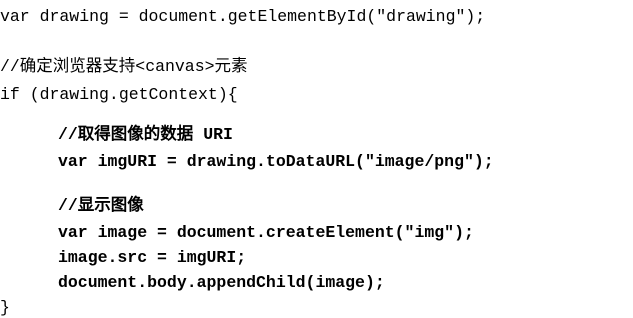 This screenshot has height=318, width=633. What do you see at coordinates (124, 66) in the screenshot?
I see `code-line-comment-canvas-support: //确定浏览器支持<canvas>元素` at bounding box center [124, 66].